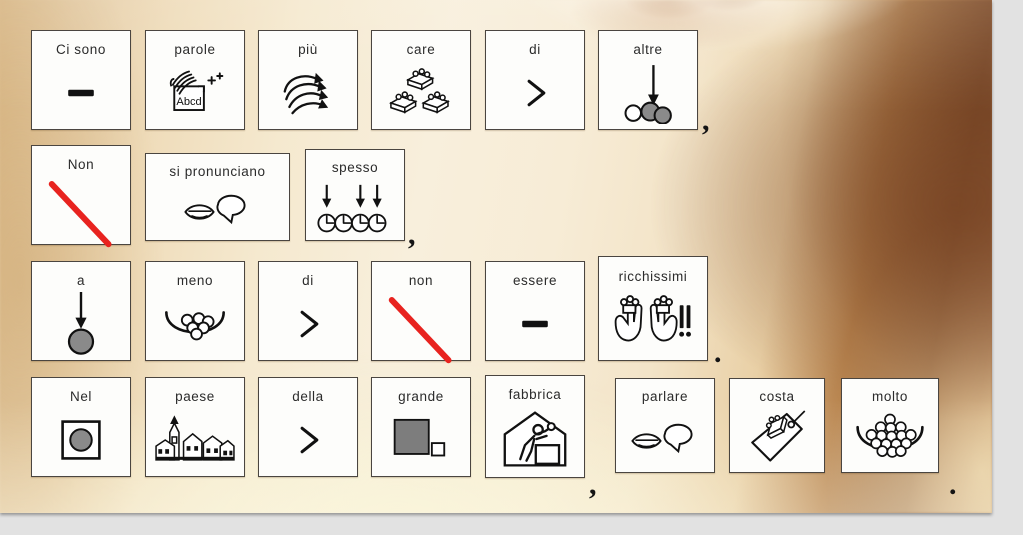 Image resolution: width=1023 pixels, height=535 pixels. Describe the element at coordinates (217, 171) in the screenshot. I see `pictogram-card-label: si pronunciano` at that location.